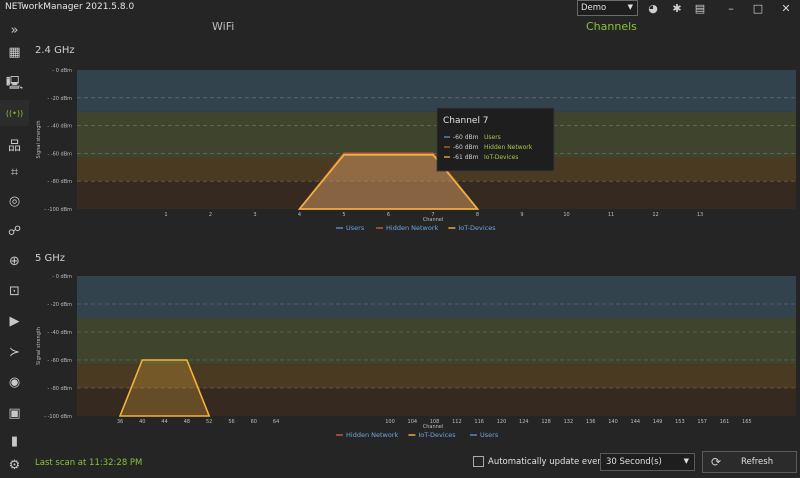  I want to click on x-tick-label: 112, so click(457, 422).